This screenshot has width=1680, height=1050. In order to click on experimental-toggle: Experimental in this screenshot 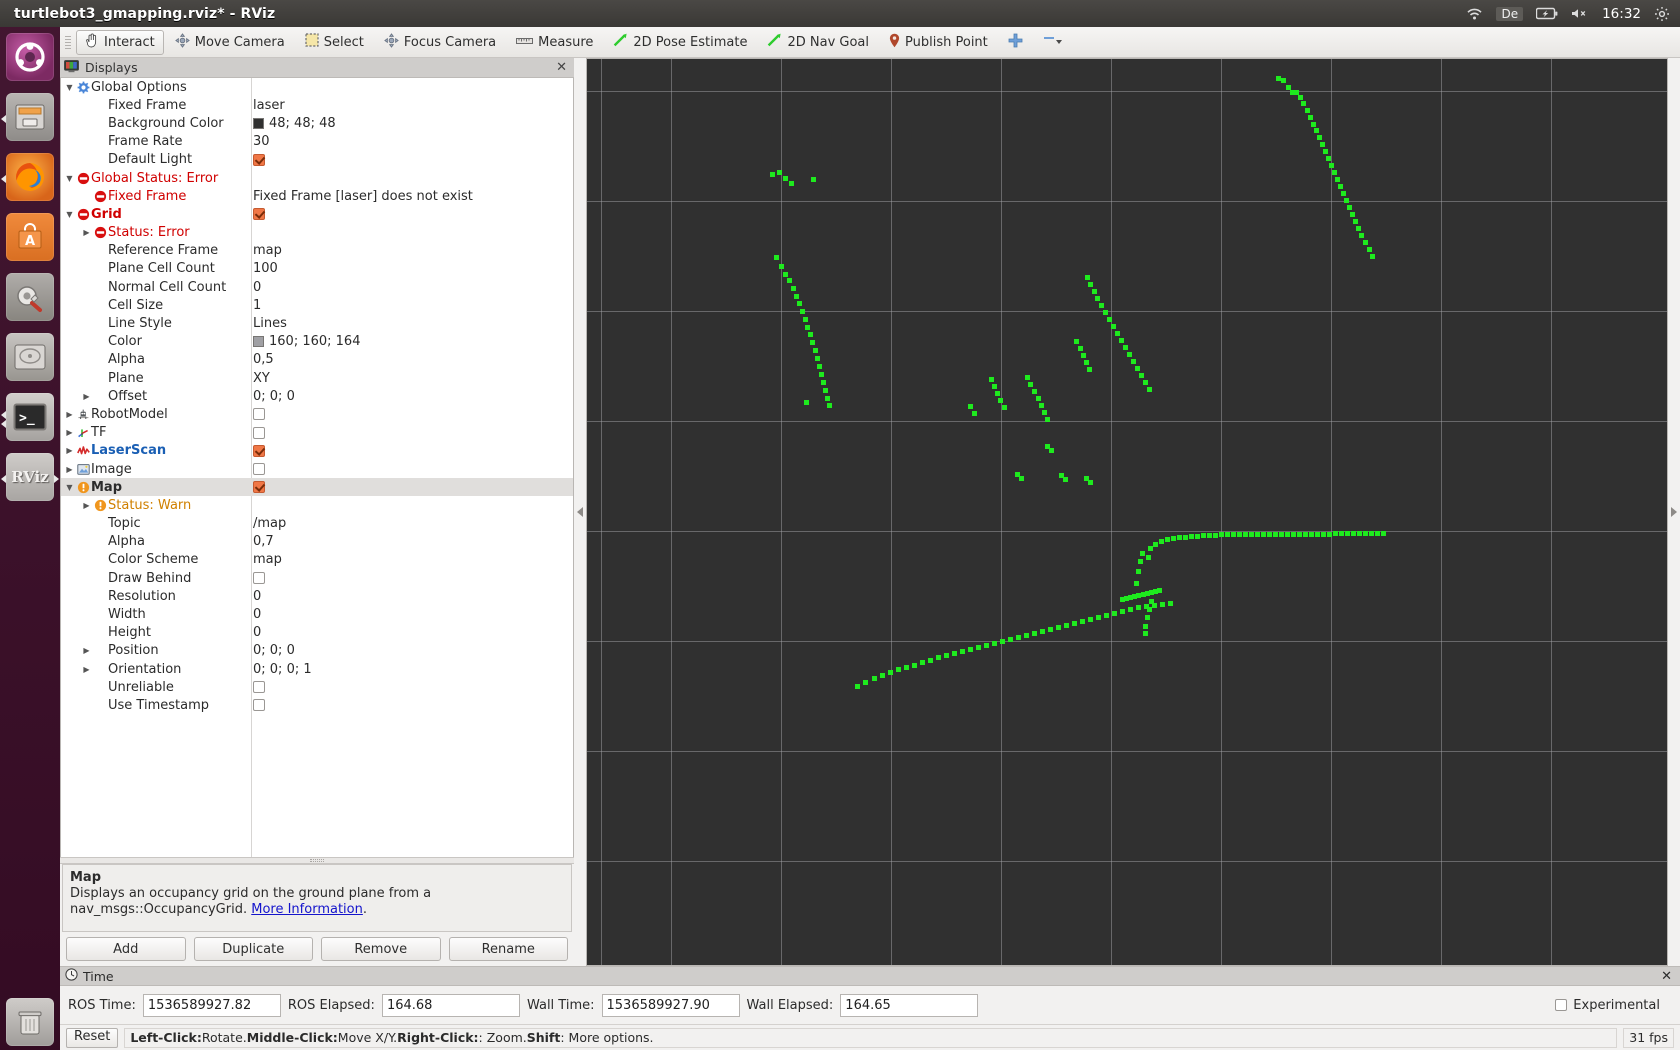, I will do `click(1613, 1005)`.